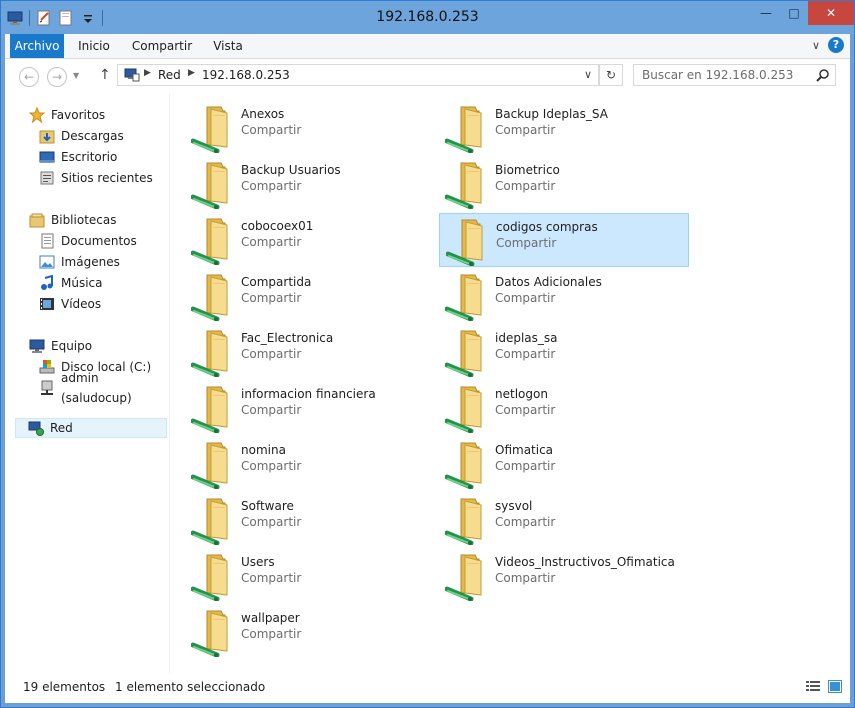  What do you see at coordinates (564, 464) in the screenshot?
I see `share-folder: Ofimatica Compartir` at bounding box center [564, 464].